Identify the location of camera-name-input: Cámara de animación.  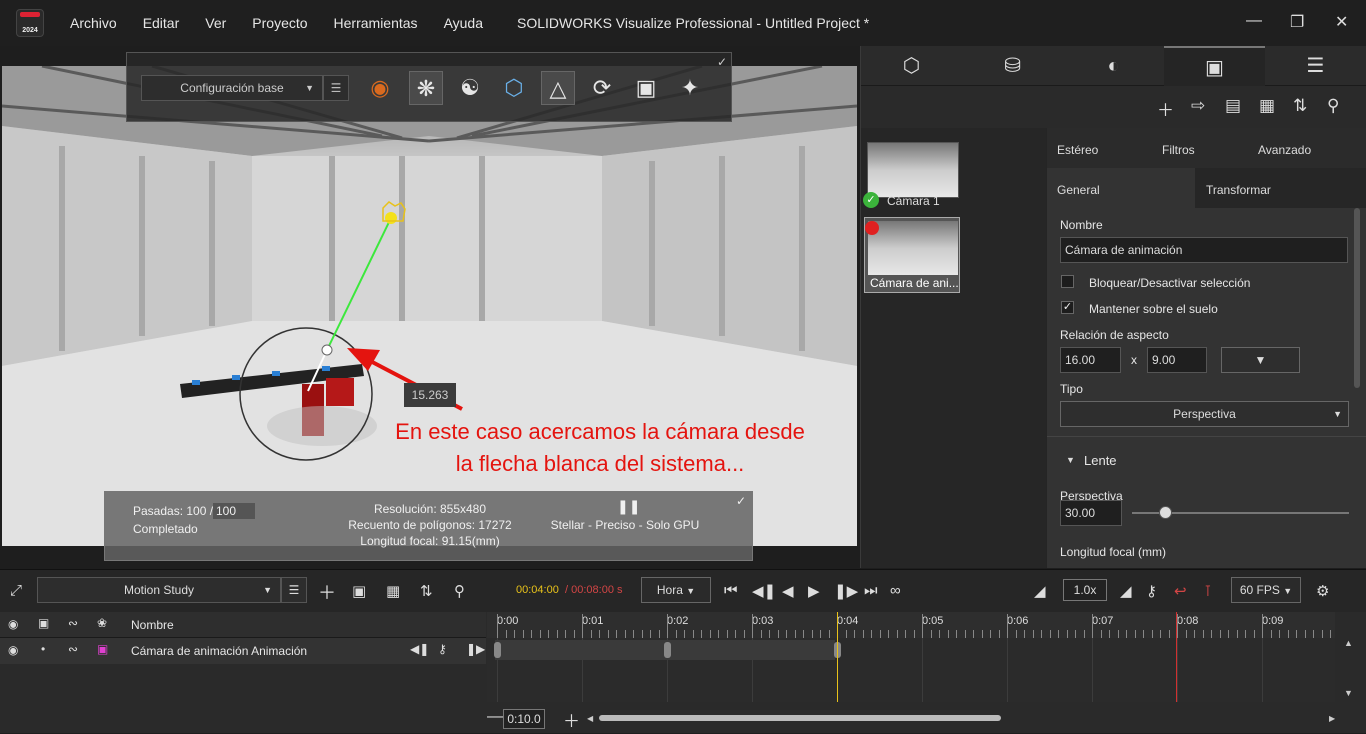
(1204, 250).